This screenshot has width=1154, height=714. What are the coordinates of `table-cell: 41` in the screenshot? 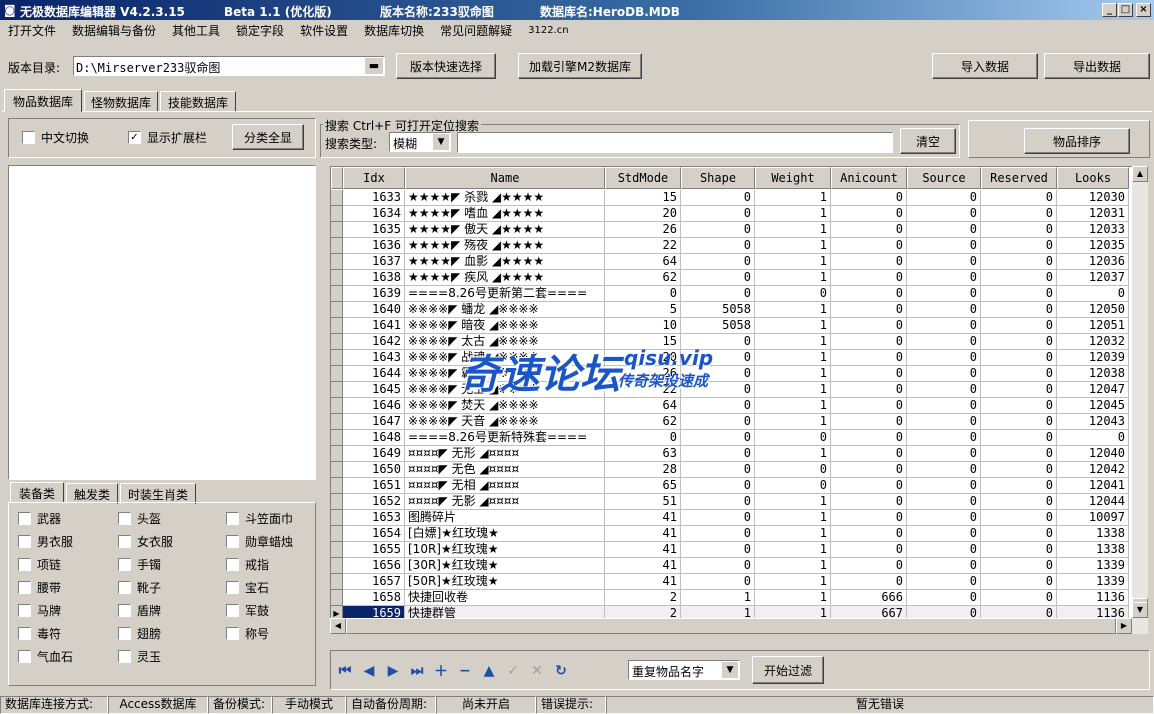 It's located at (643, 518).